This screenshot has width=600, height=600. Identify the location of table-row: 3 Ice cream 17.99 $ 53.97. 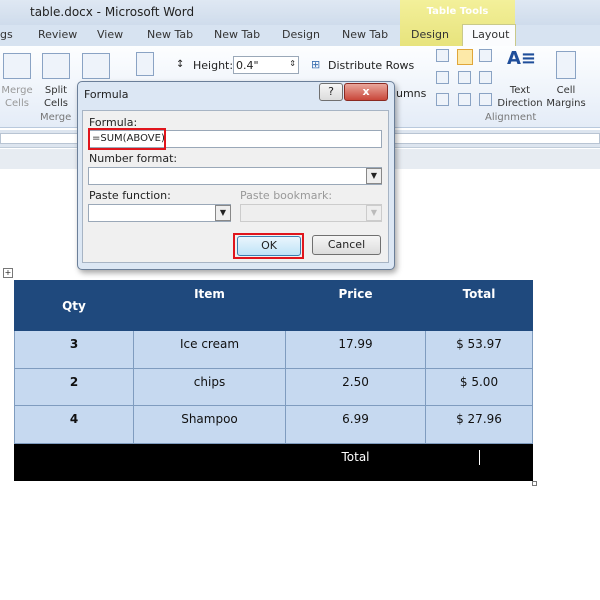
(273, 349).